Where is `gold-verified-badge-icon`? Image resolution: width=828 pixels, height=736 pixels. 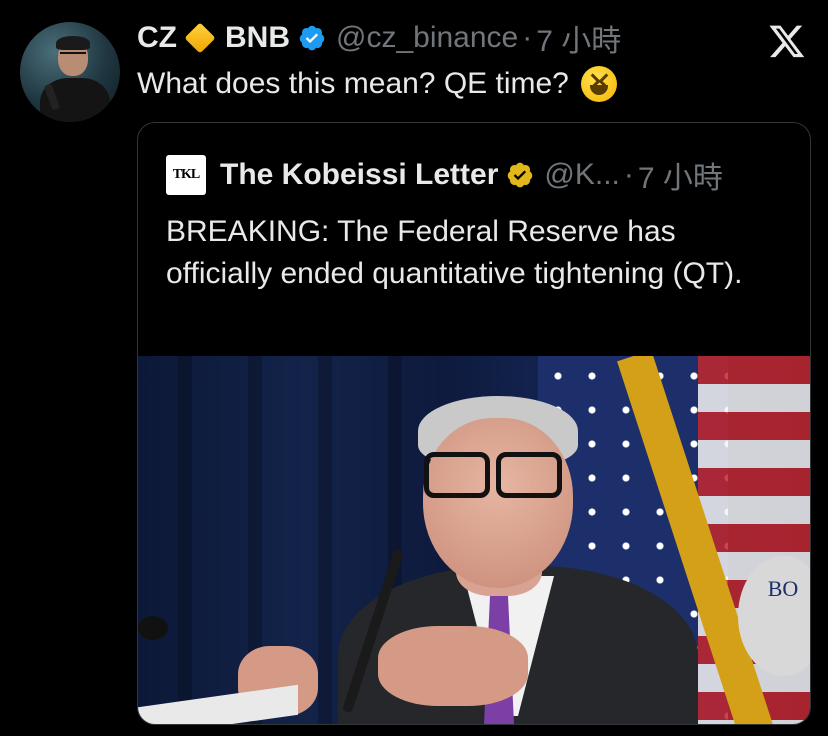
gold-verified-badge-icon is located at coordinates (520, 175).